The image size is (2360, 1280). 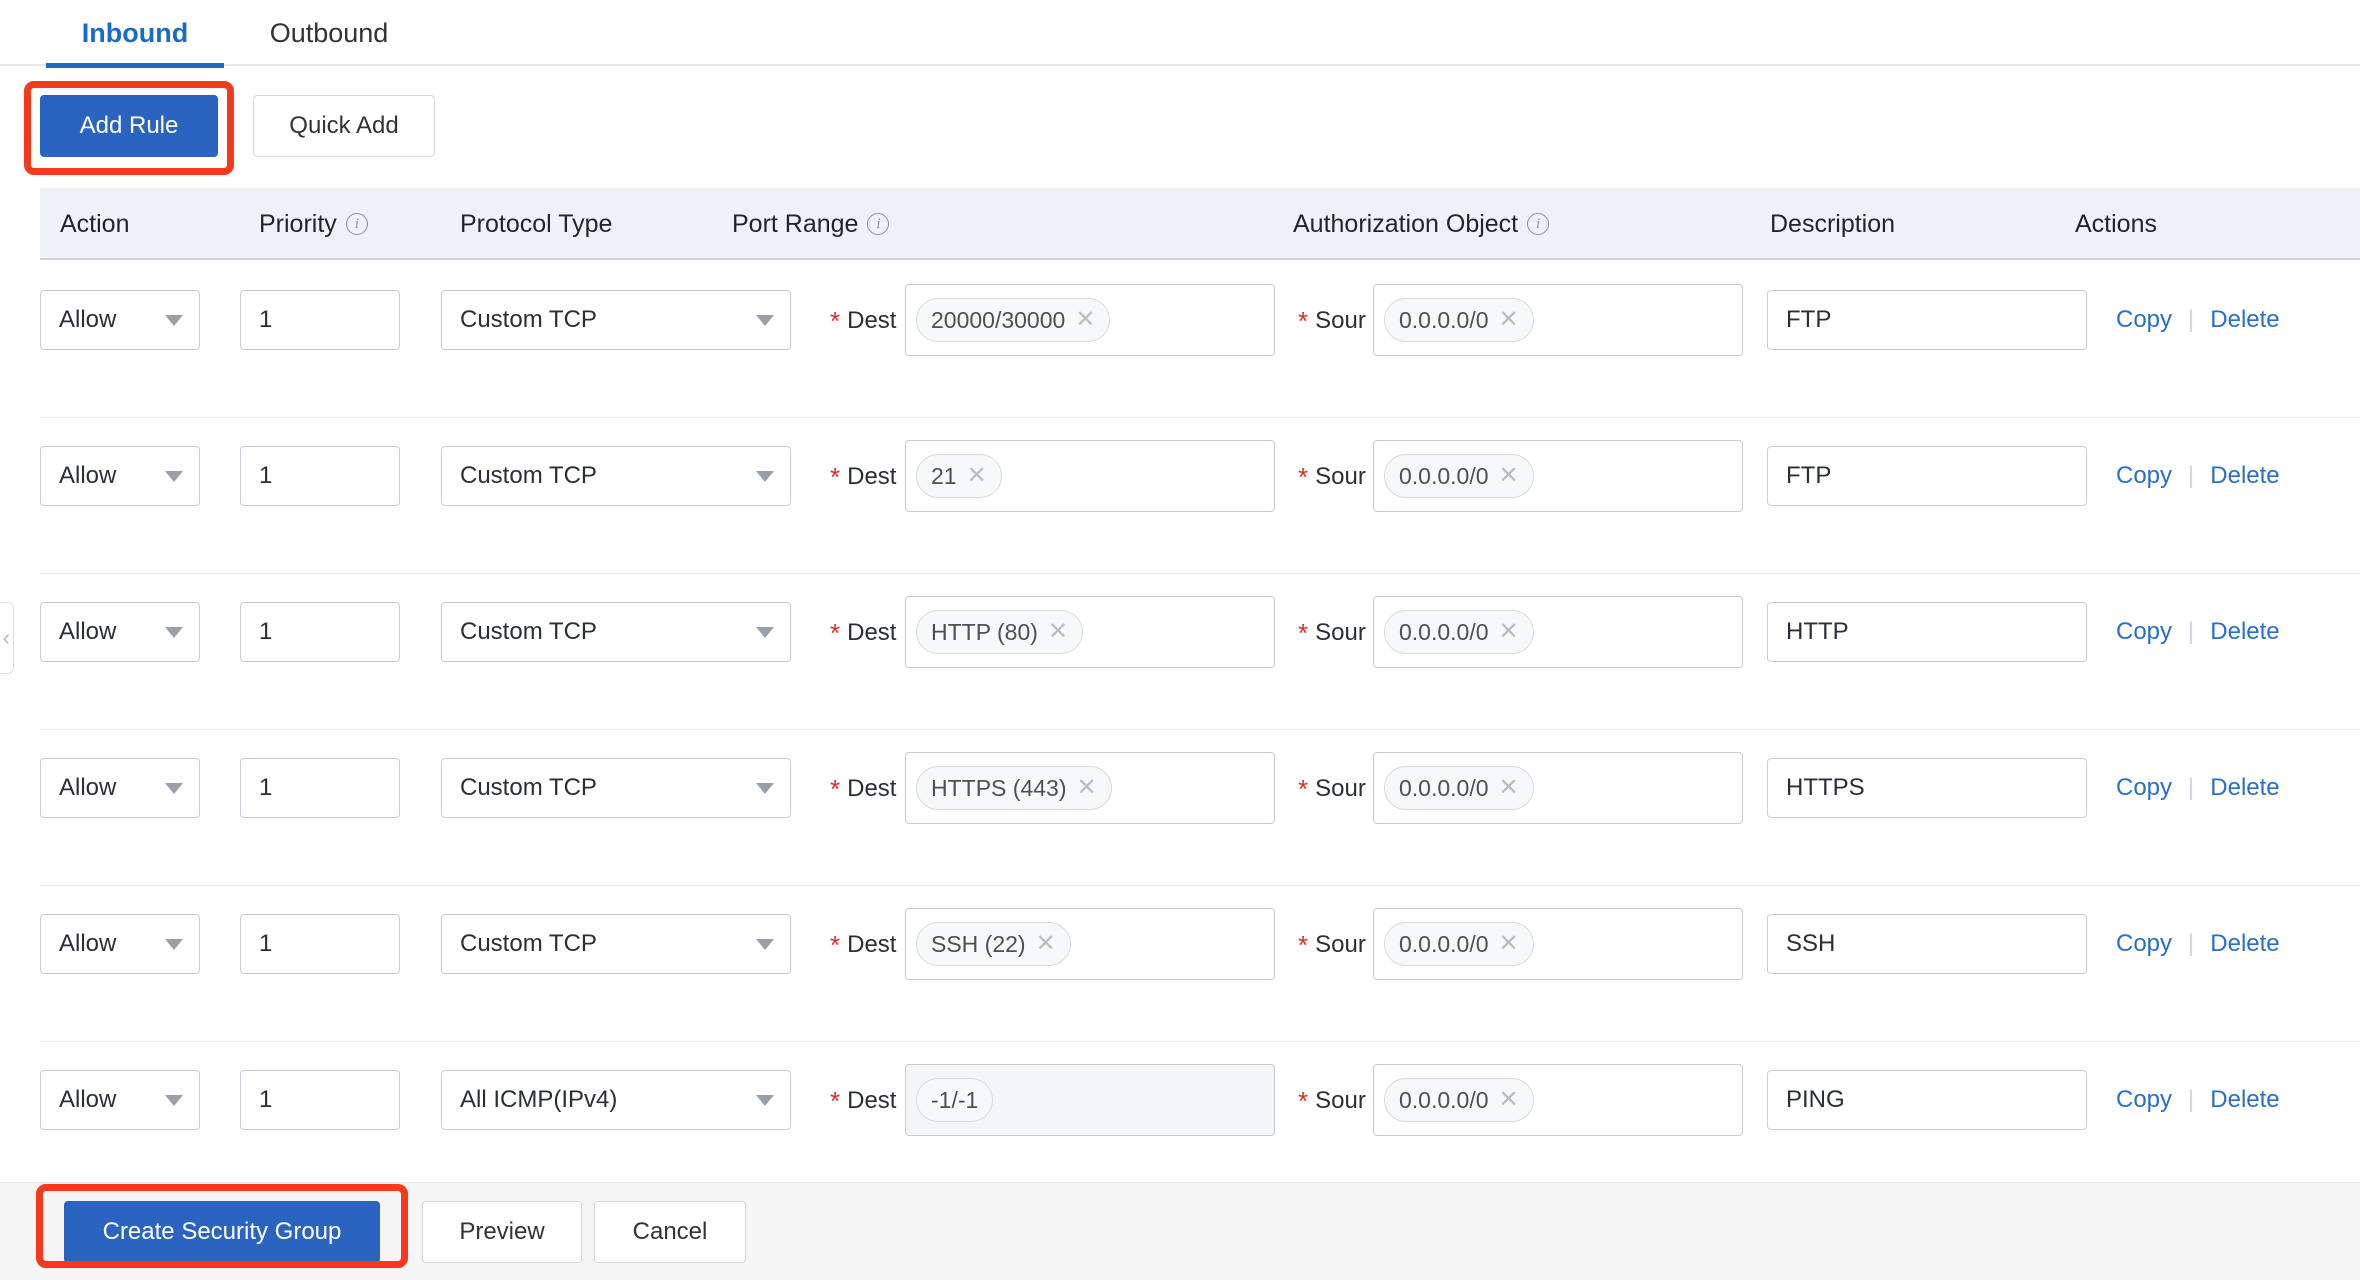 I want to click on cancel-label: Cancel, so click(x=670, y=1231).